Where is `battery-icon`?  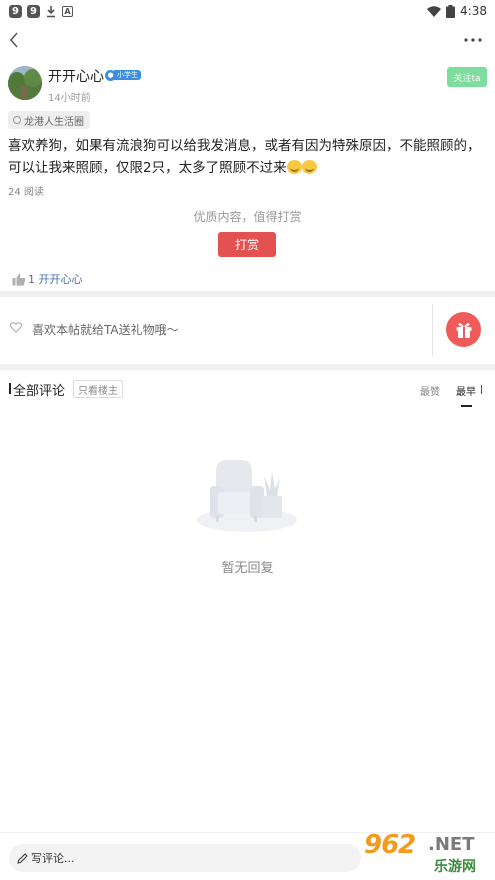
battery-icon is located at coordinates (451, 11).